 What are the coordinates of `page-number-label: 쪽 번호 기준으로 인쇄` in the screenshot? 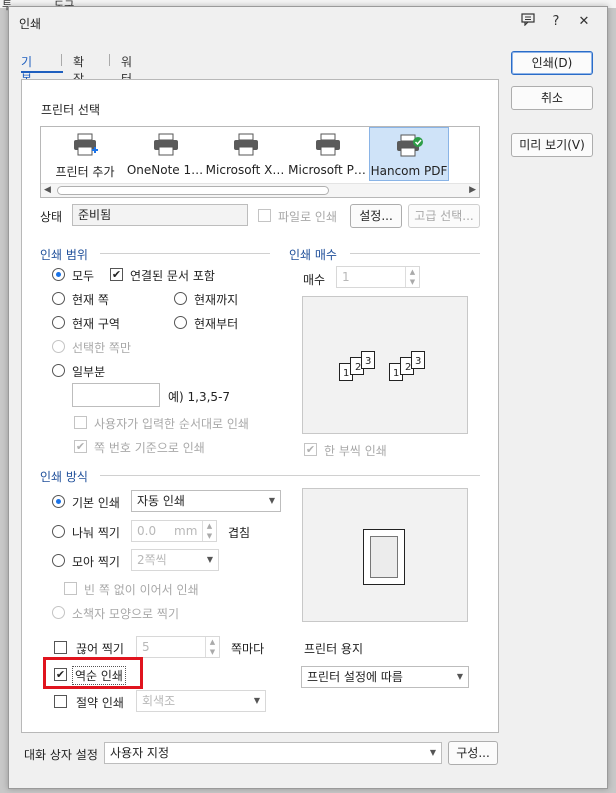 It's located at (149, 448).